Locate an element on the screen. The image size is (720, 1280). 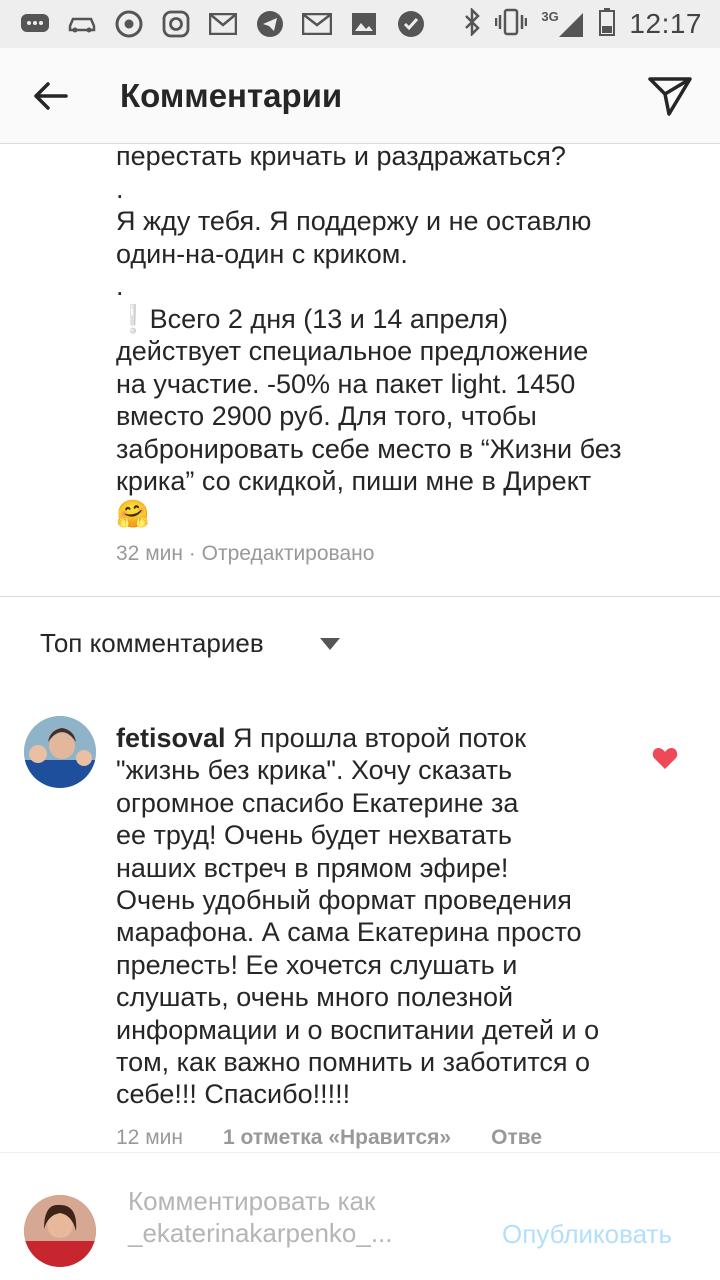
back-button is located at coordinates (50, 96).